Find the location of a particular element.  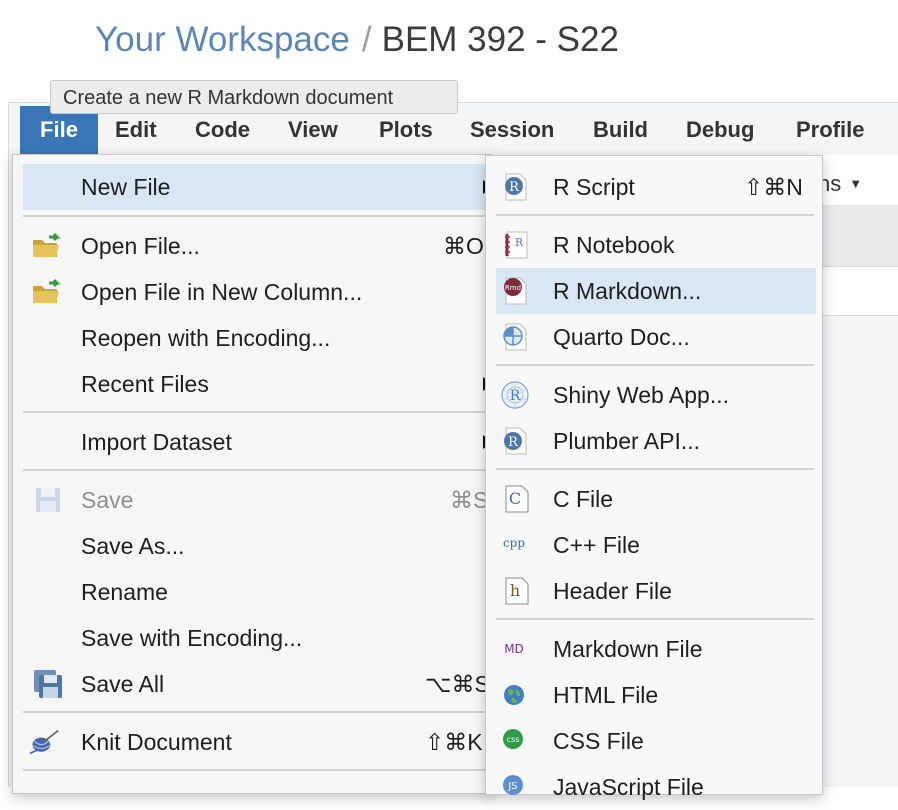

menu-item-label: Recent Files is located at coordinates (145, 384).